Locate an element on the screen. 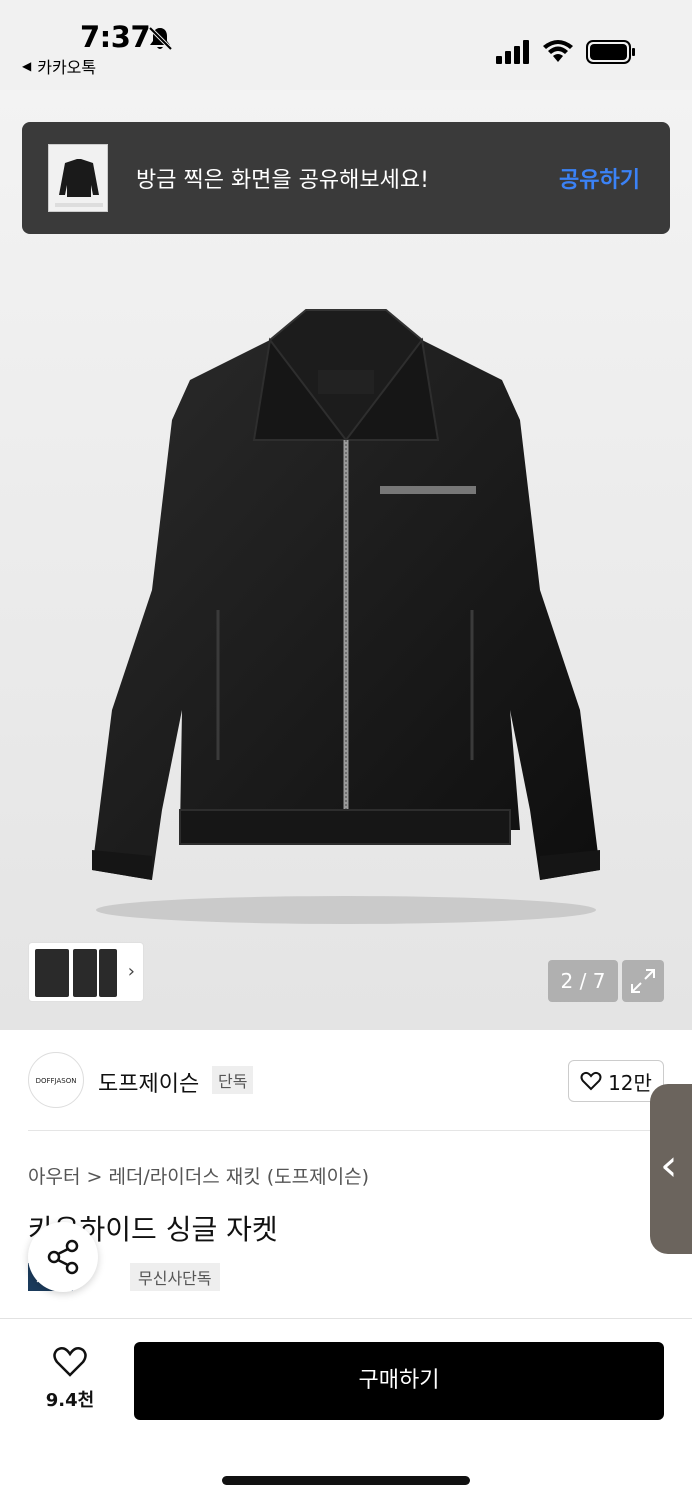  chevron-right-icon: › is located at coordinates (131, 971).